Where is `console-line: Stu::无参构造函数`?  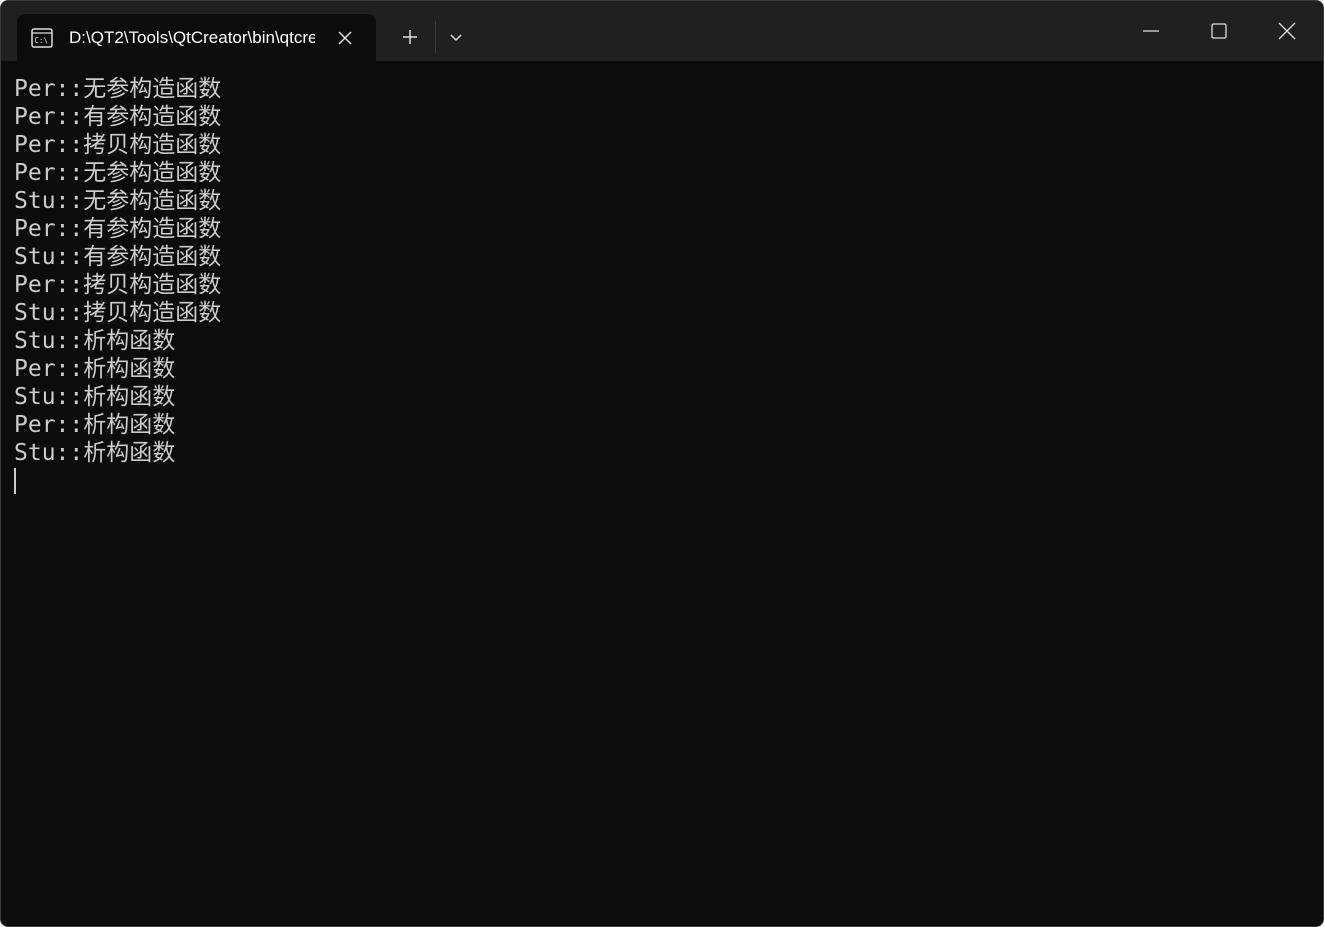
console-line: Stu::无参构造函数 is located at coordinates (118, 201).